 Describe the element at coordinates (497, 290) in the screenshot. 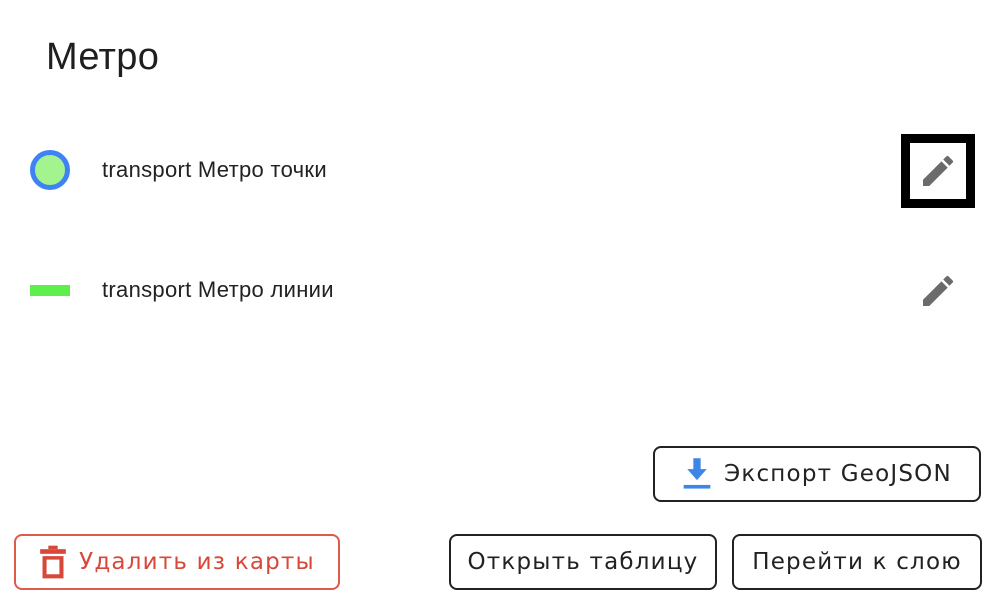

I see `layer-row-lines: transport Метро линии` at that location.